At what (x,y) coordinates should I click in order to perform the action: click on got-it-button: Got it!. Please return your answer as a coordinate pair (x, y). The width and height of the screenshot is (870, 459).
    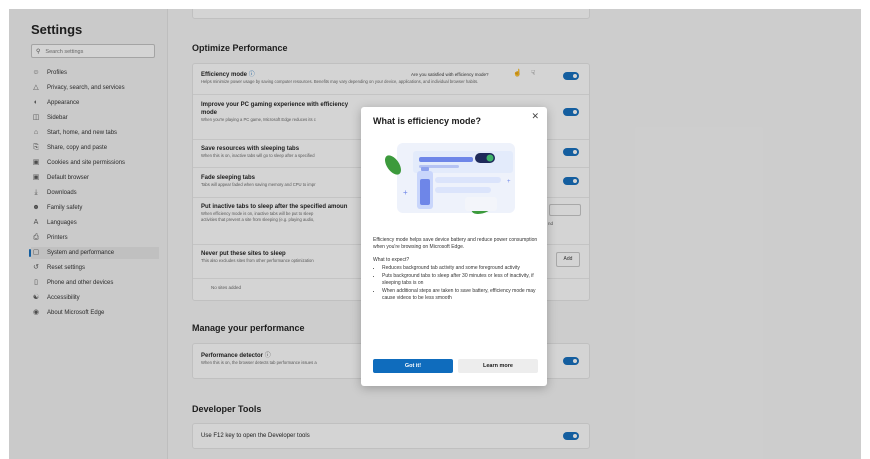
    Looking at the image, I should click on (413, 366).